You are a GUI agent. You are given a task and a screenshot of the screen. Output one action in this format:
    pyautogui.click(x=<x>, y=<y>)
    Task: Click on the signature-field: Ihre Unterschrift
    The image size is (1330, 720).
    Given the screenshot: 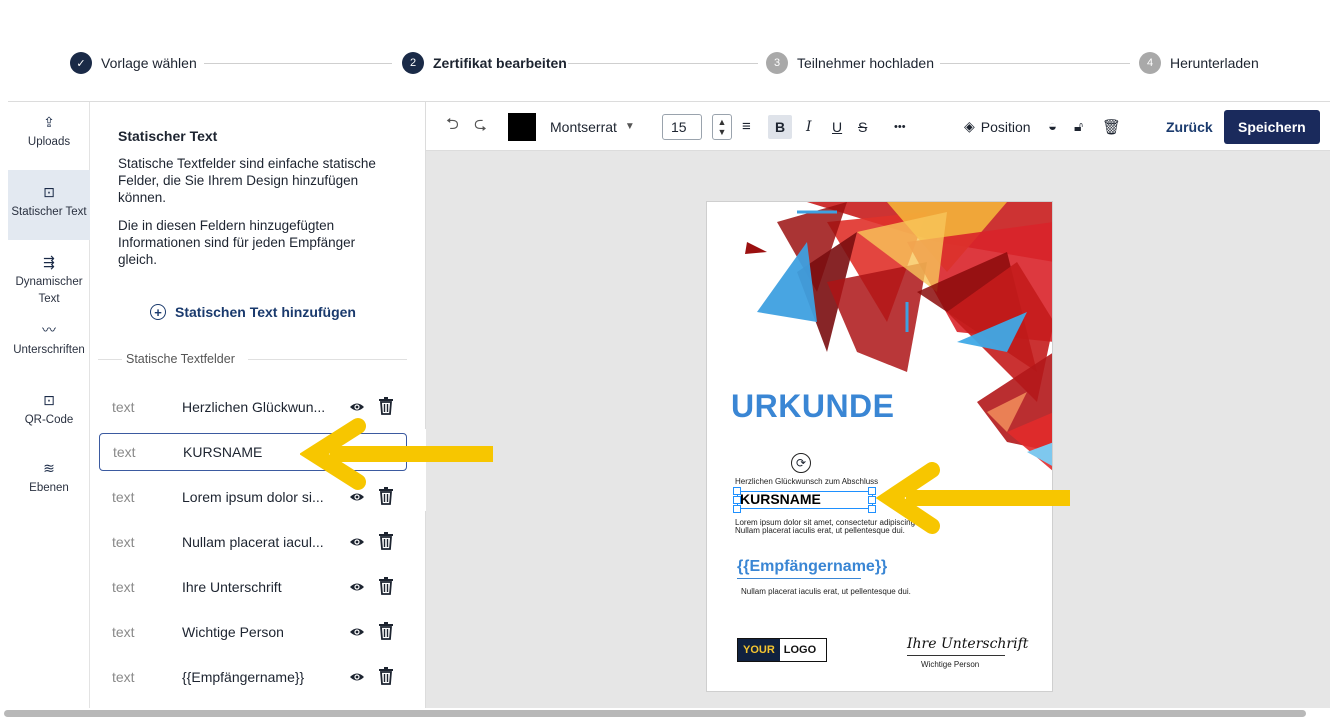 What is the action you would take?
    pyautogui.click(x=967, y=644)
    